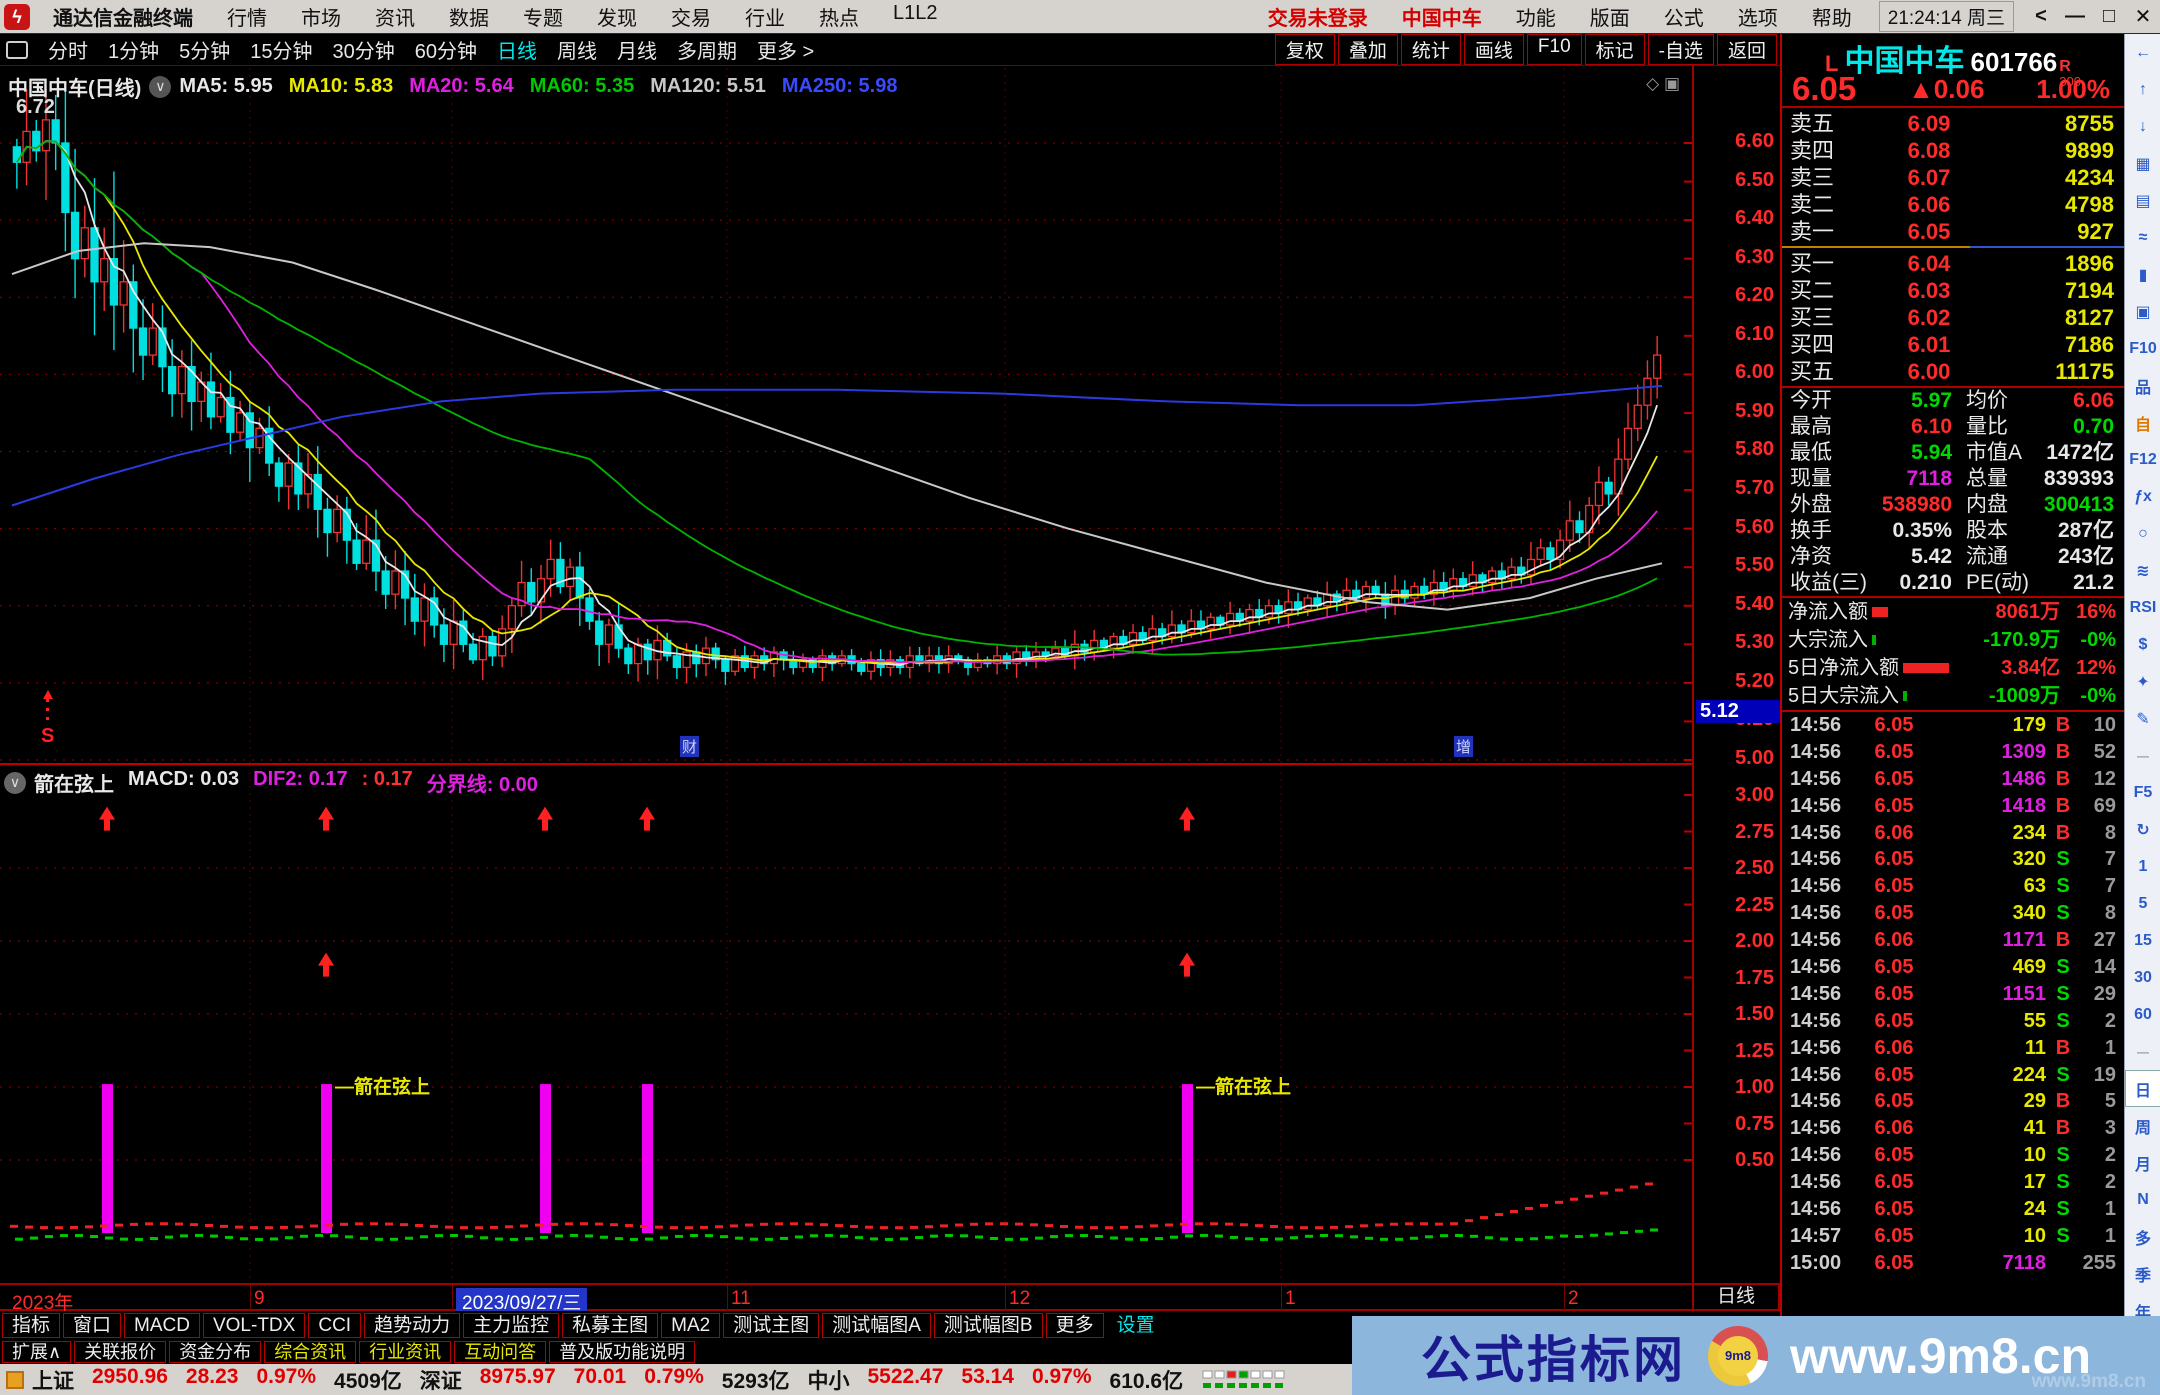 This screenshot has width=2160, height=1395. What do you see at coordinates (1680, 49) in the screenshot?
I see `button--自选: -自选` at bounding box center [1680, 49].